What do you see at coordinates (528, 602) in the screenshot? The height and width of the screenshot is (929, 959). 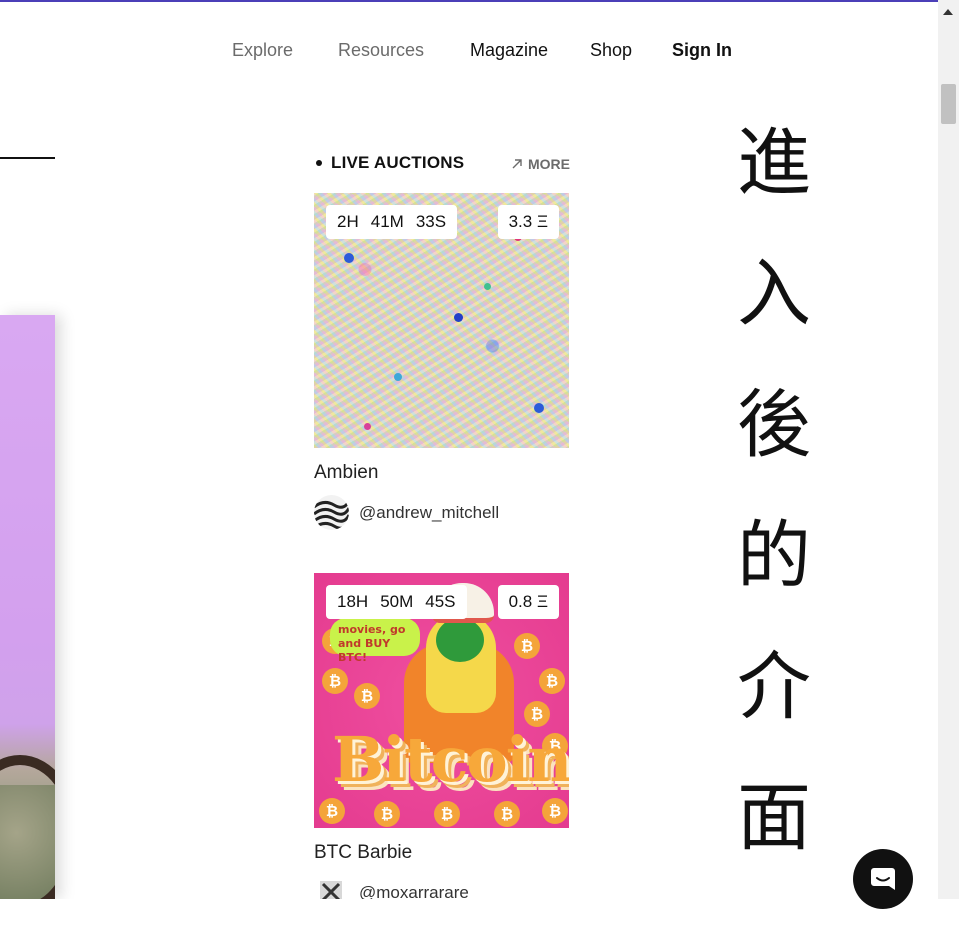 I see `current-bid: 0.8 Ξ` at bounding box center [528, 602].